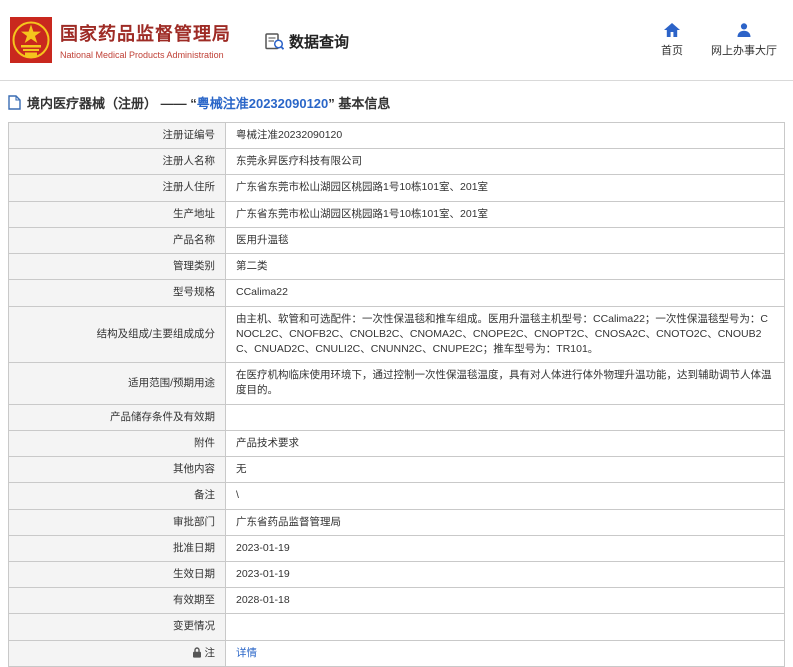 The width and height of the screenshot is (793, 667). I want to click on field-value: 医用升温毯, so click(505, 240).